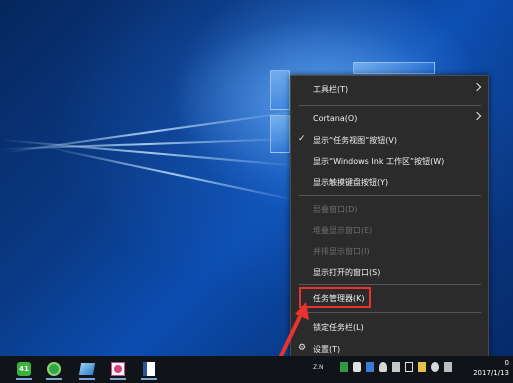 This screenshot has height=383, width=513. I want to click on menu-item-show-task-view: ✓ 显示“任务视图”按钮(V), so click(389, 140).